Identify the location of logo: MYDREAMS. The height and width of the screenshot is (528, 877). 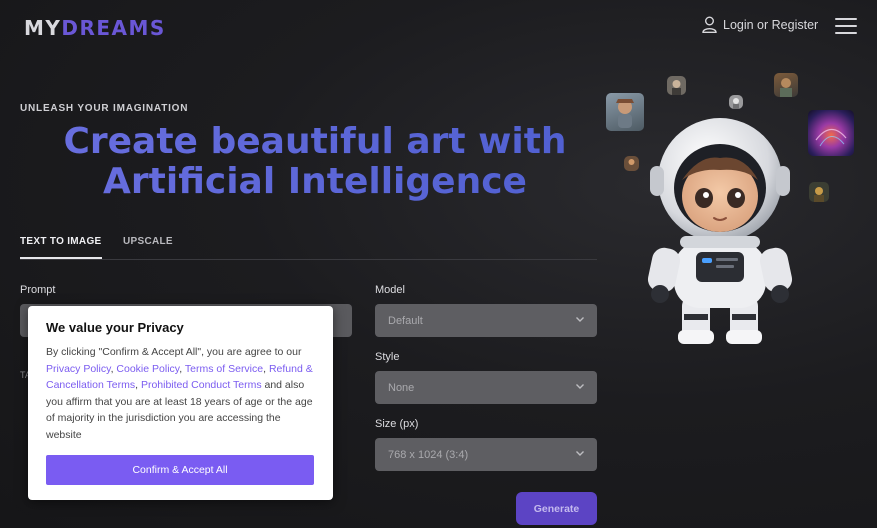
(95, 28).